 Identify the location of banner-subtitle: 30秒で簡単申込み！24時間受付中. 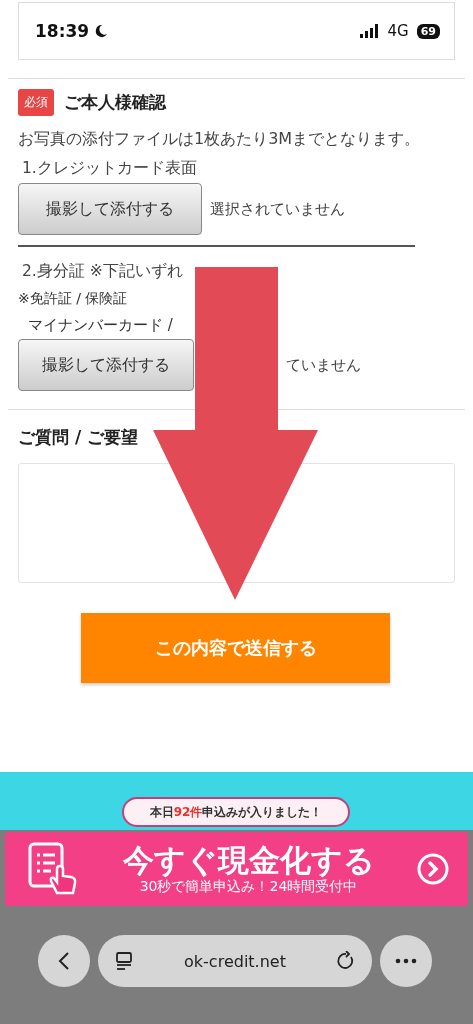
(248, 887).